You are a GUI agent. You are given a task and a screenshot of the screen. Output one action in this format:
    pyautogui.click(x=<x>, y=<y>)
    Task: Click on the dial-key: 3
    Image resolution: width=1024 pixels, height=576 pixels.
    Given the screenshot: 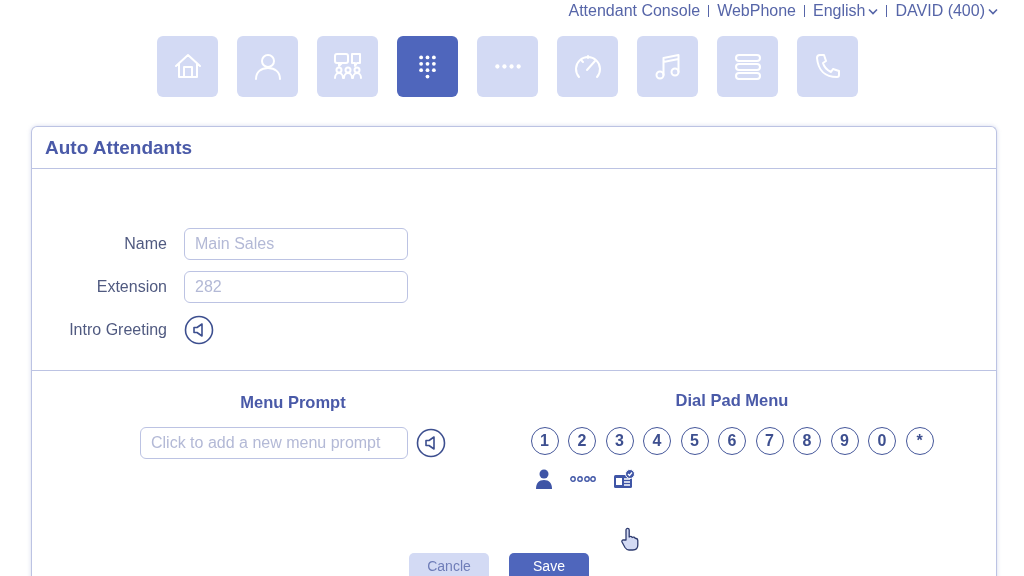 What is the action you would take?
    pyautogui.click(x=619, y=441)
    